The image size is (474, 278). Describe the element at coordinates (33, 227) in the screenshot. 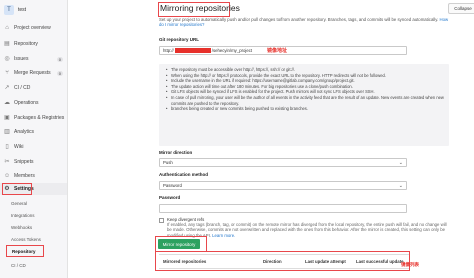

I see `settings-sub-webhooks: Webhooks` at that location.